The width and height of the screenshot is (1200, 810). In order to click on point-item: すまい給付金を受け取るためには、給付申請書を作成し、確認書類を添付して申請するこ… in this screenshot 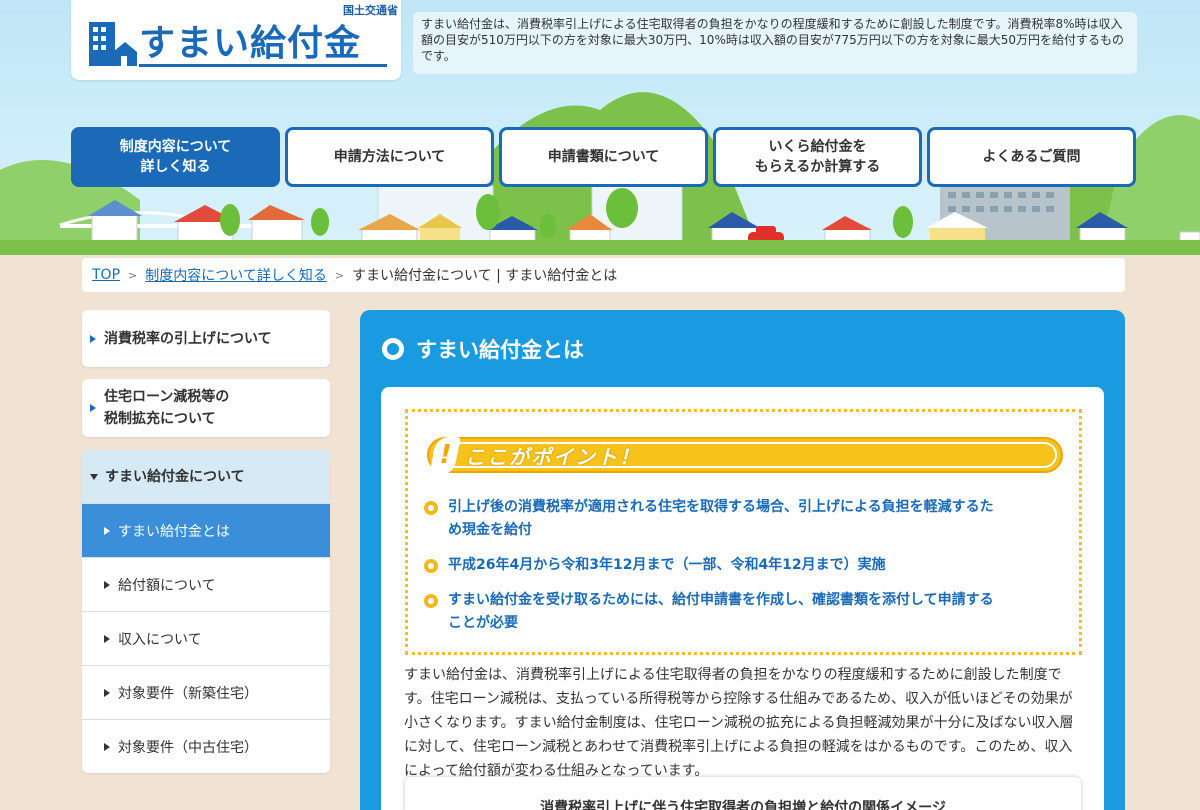, I will do `click(744, 612)`.